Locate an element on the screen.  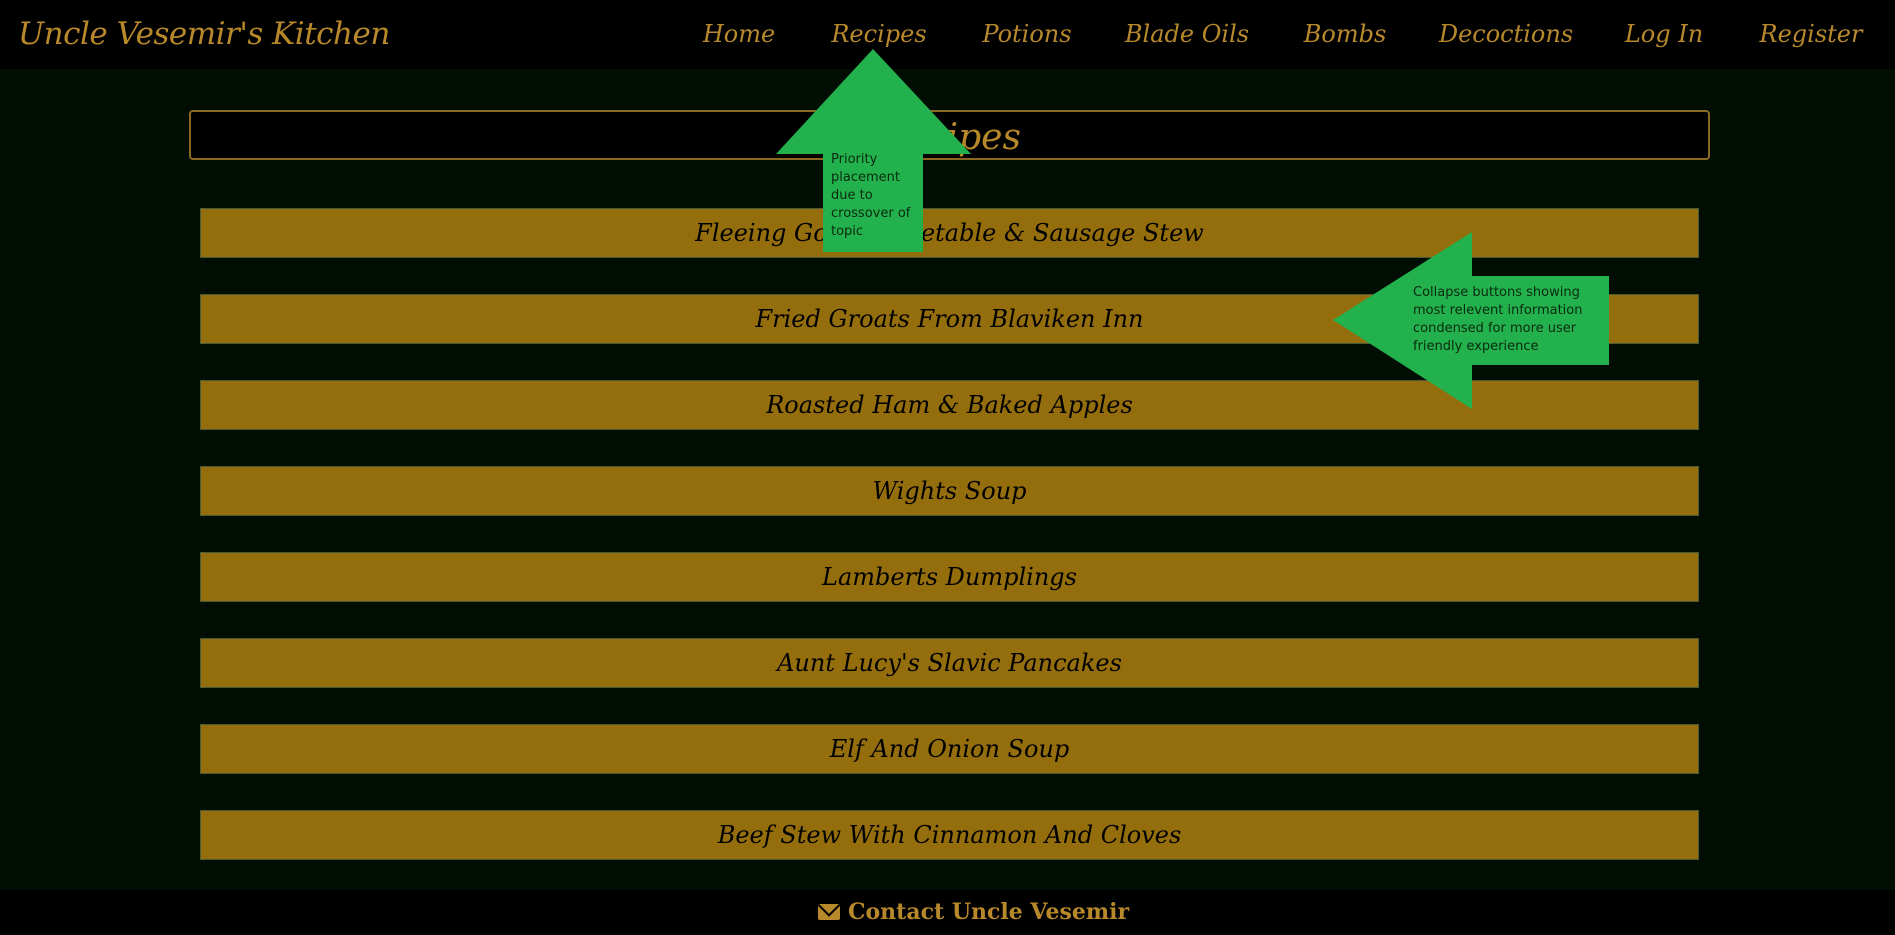
recipe-collapse-button: Fleeing Goose Vegetable & Sausage Stew is located at coordinates (949, 233).